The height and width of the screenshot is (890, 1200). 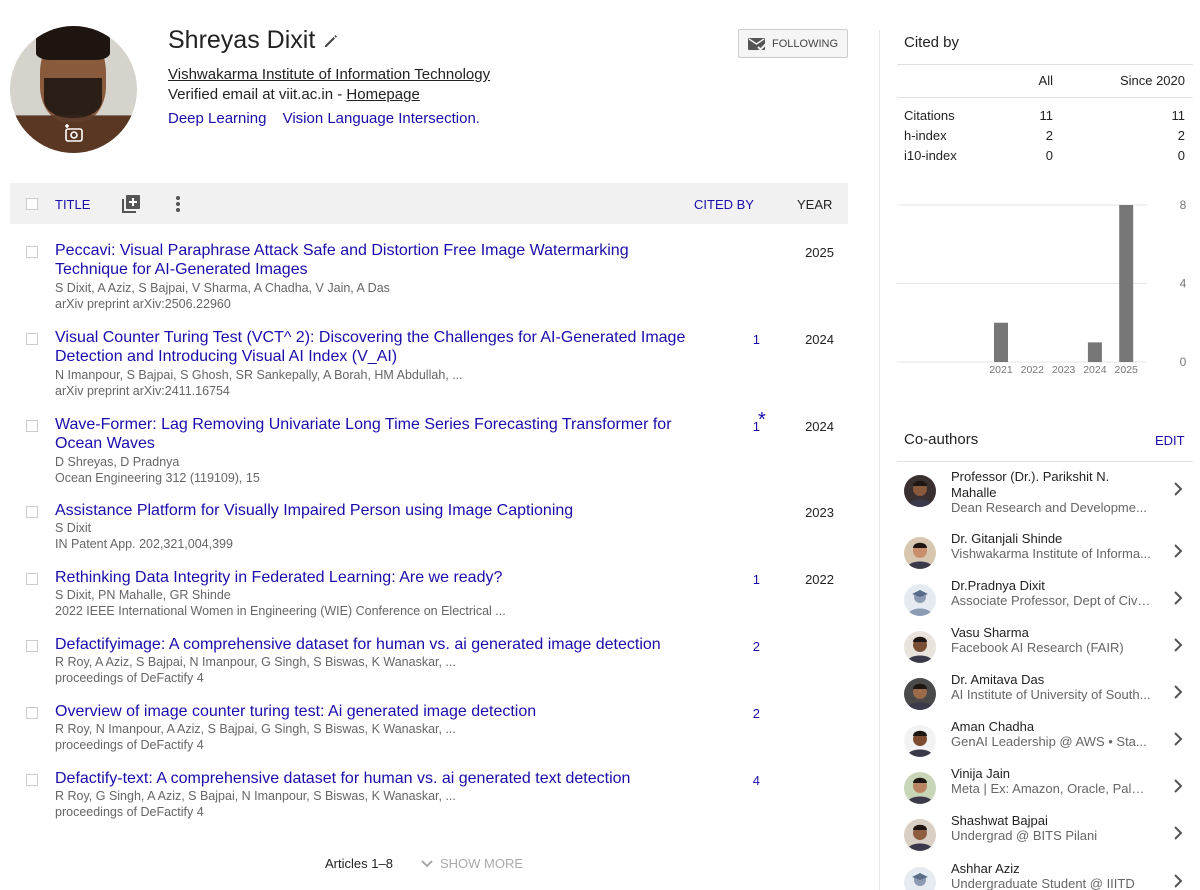 I want to click on article-venue: Ocean Engineering 312 (119109), 15, so click(x=157, y=478).